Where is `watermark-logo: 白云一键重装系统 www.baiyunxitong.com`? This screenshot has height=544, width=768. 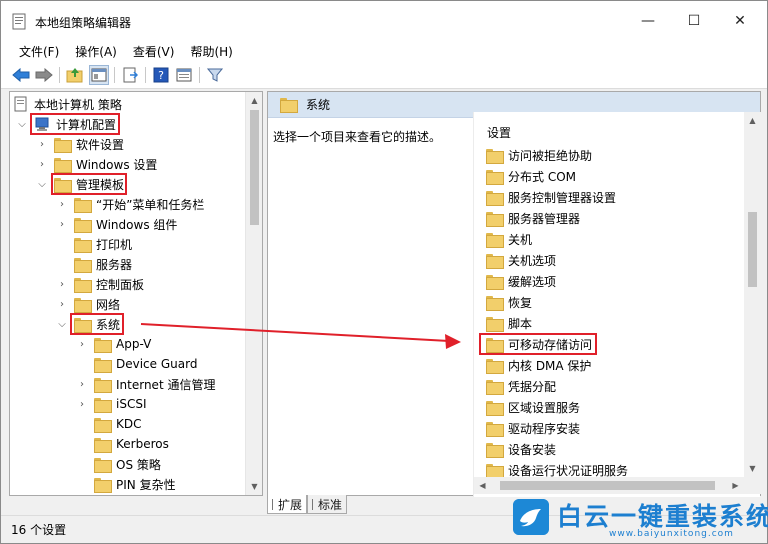 watermark-logo: 白云一键重装系统 www.baiyunxitong.com is located at coordinates (640, 518).